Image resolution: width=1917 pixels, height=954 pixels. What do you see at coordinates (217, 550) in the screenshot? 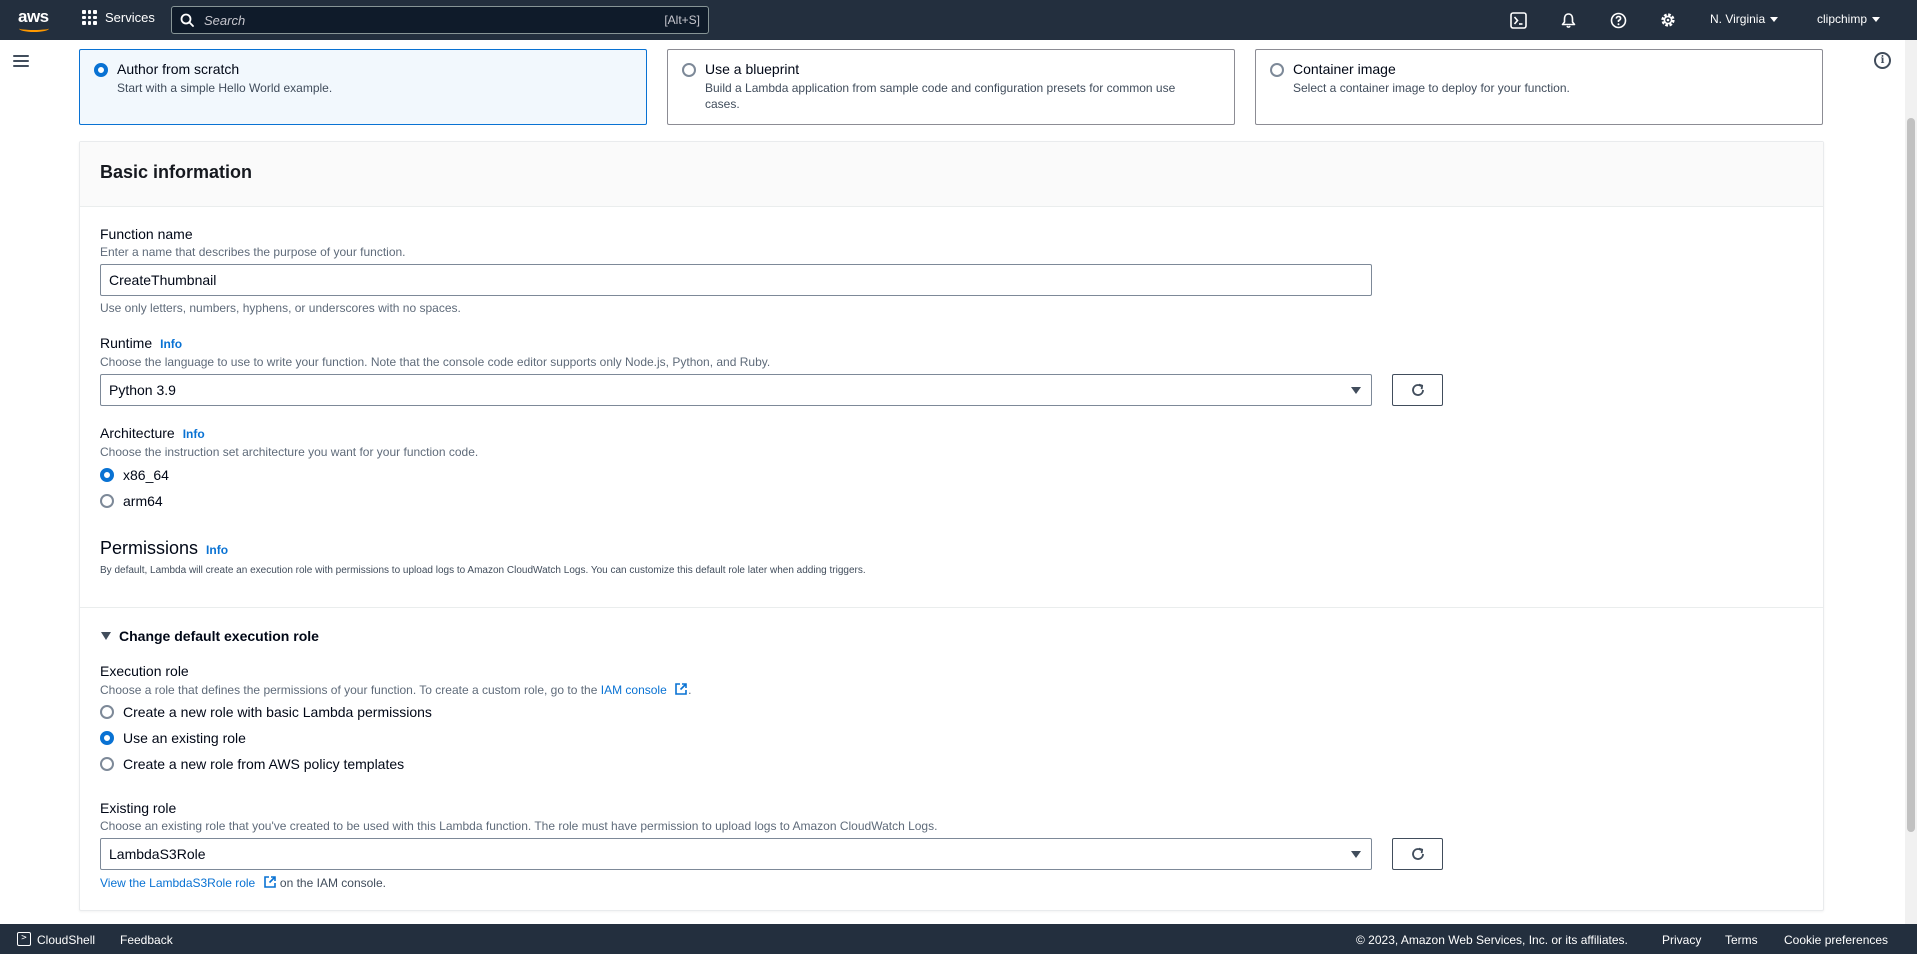
I see `permissions-info-link: Info` at bounding box center [217, 550].